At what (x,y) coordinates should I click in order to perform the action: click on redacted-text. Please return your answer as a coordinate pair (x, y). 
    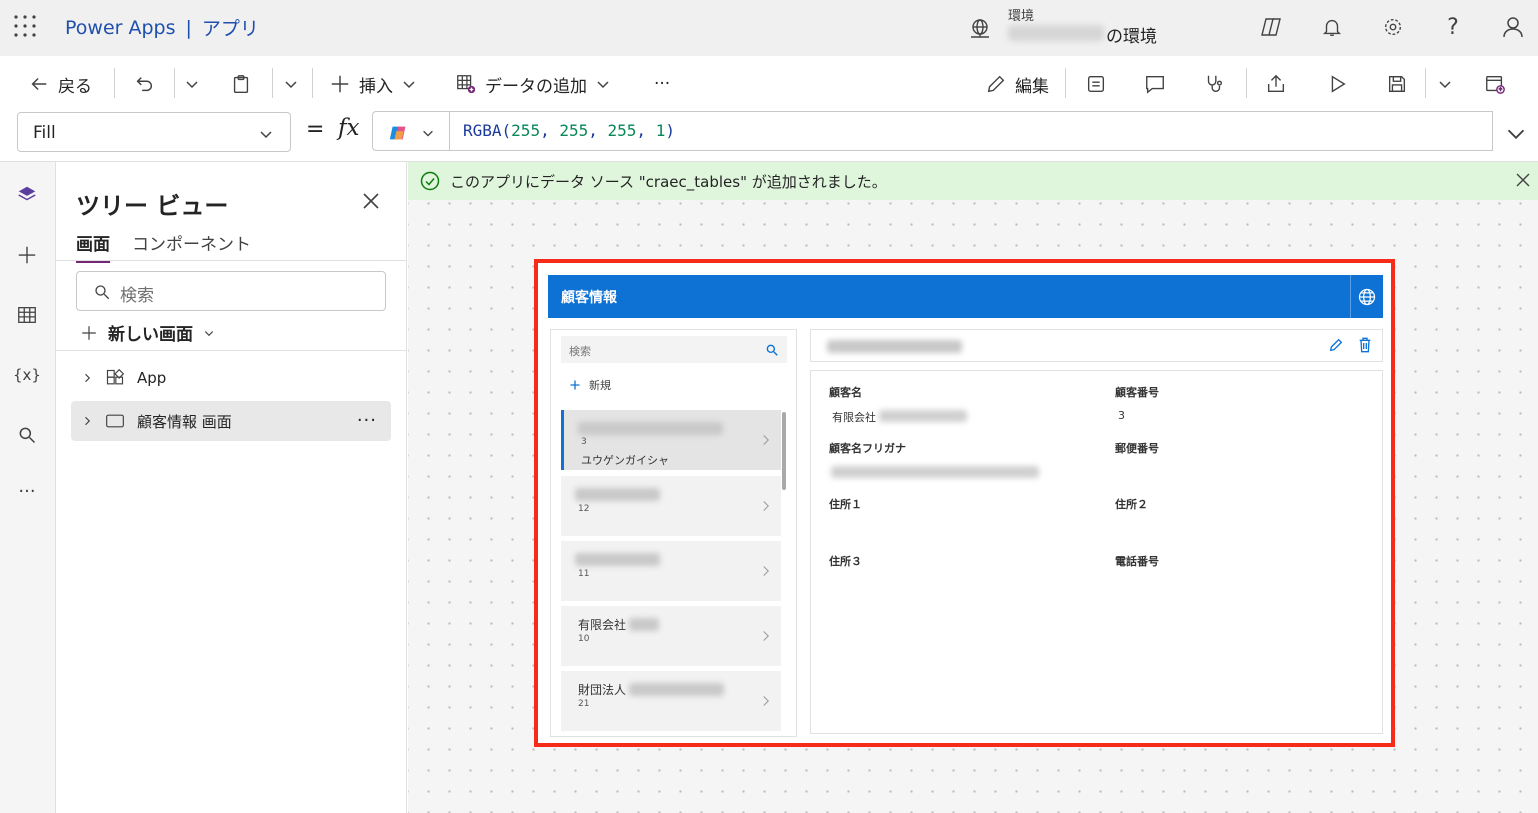
    Looking at the image, I should click on (923, 416).